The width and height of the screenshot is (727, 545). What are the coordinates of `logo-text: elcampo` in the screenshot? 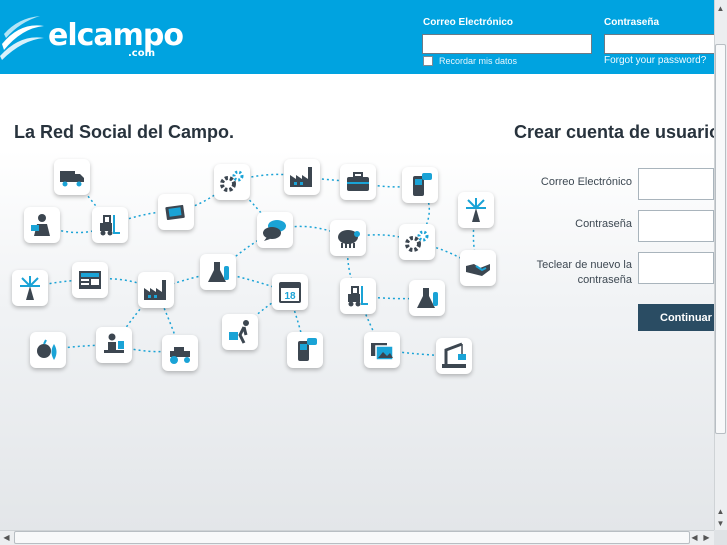 It's located at (116, 35).